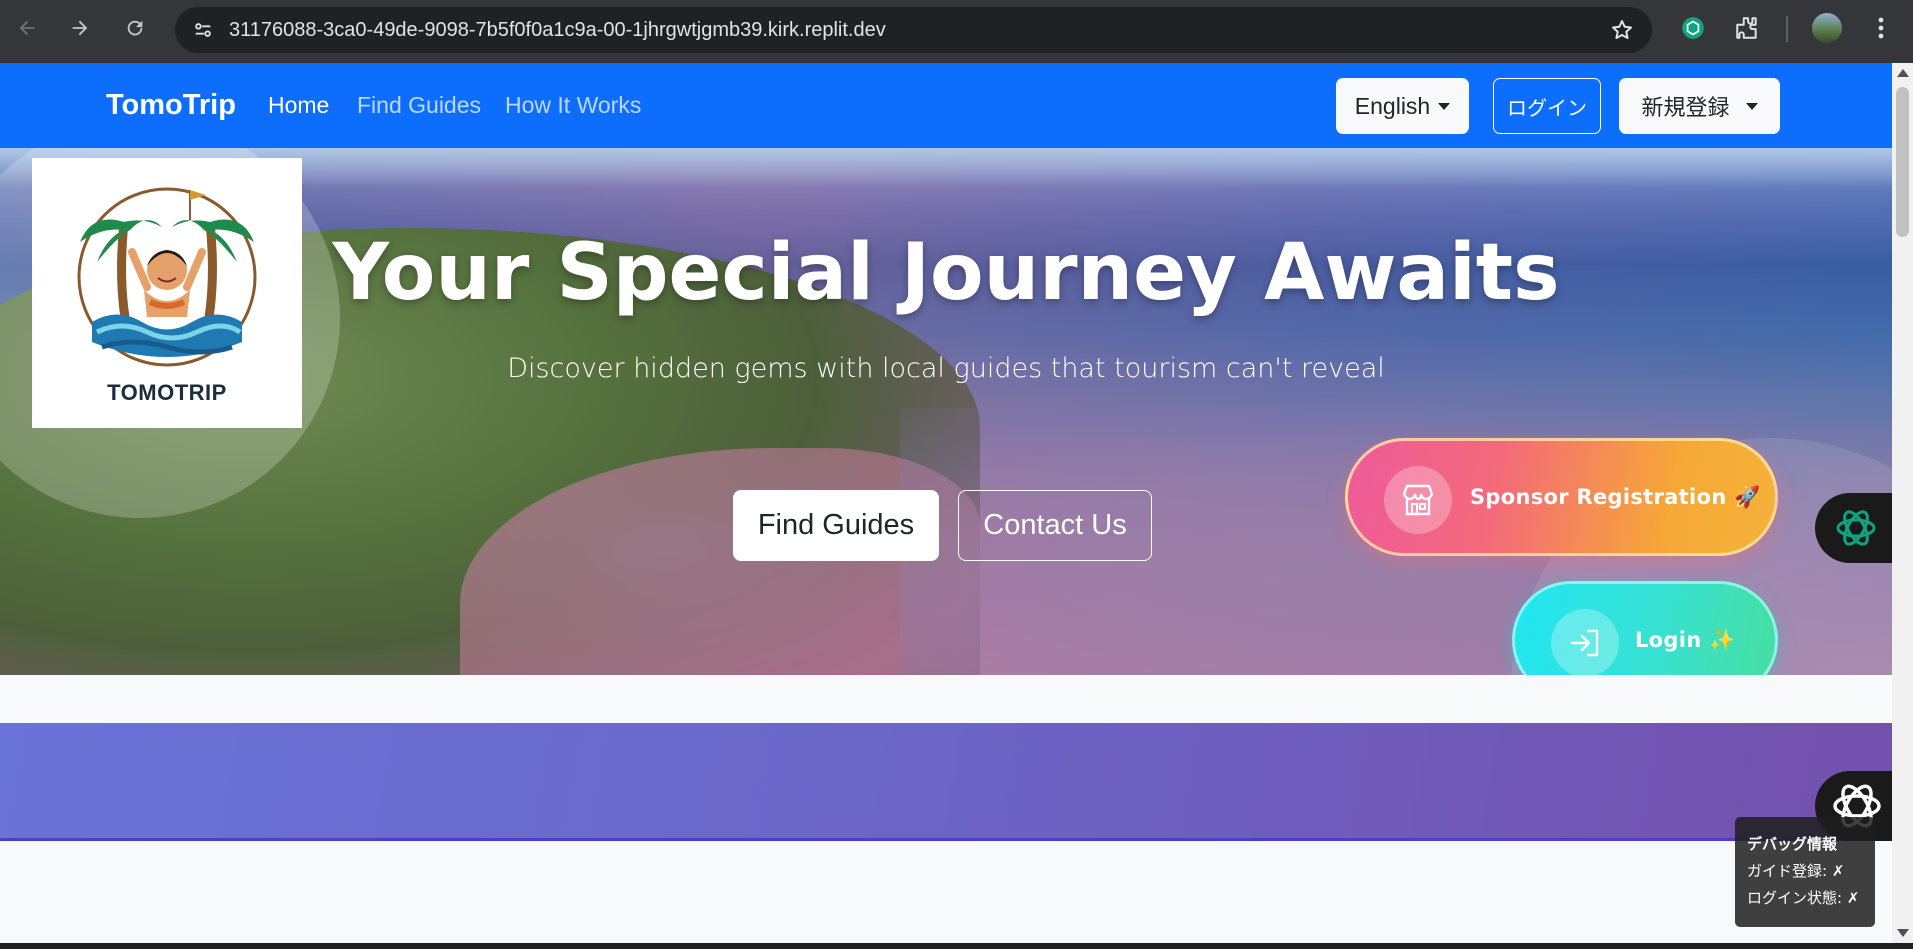 The width and height of the screenshot is (1913, 949). I want to click on debug-guide-registration: ガイド登録: ✗, so click(1796, 871).